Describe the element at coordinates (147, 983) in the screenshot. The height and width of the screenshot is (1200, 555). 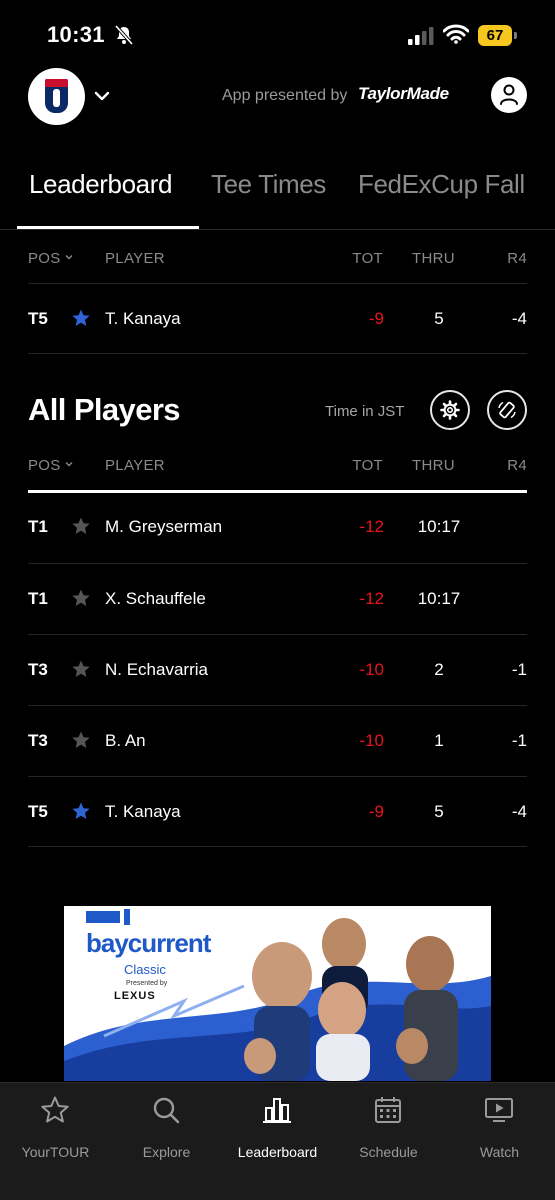
I see `ad-presented-text: Presented by` at that location.